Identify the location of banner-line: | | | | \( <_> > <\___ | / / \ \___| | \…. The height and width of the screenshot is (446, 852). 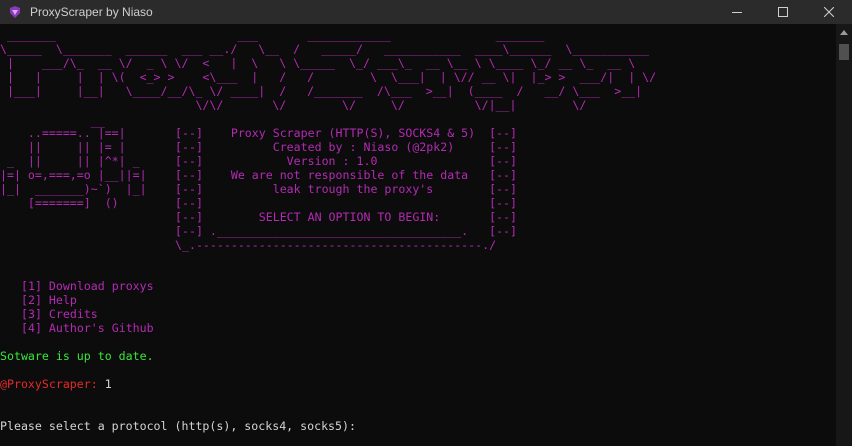
(328, 77).